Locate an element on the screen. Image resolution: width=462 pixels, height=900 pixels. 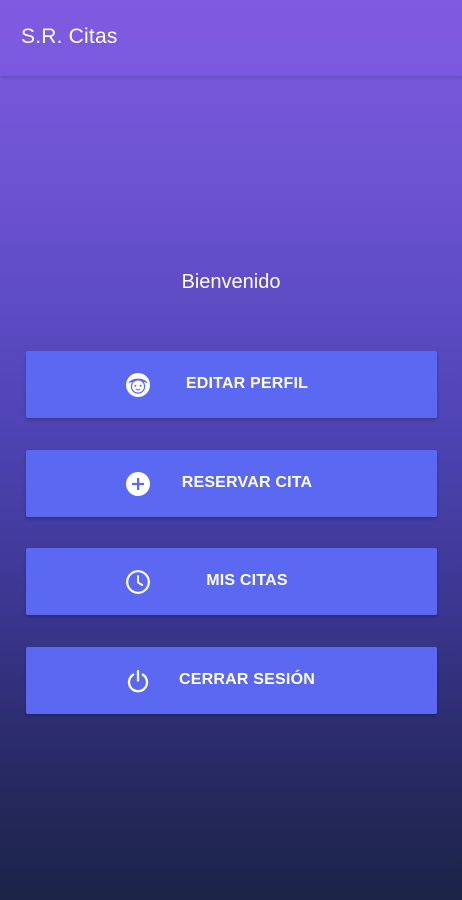
welcome-text: Bienvenido is located at coordinates (231, 282).